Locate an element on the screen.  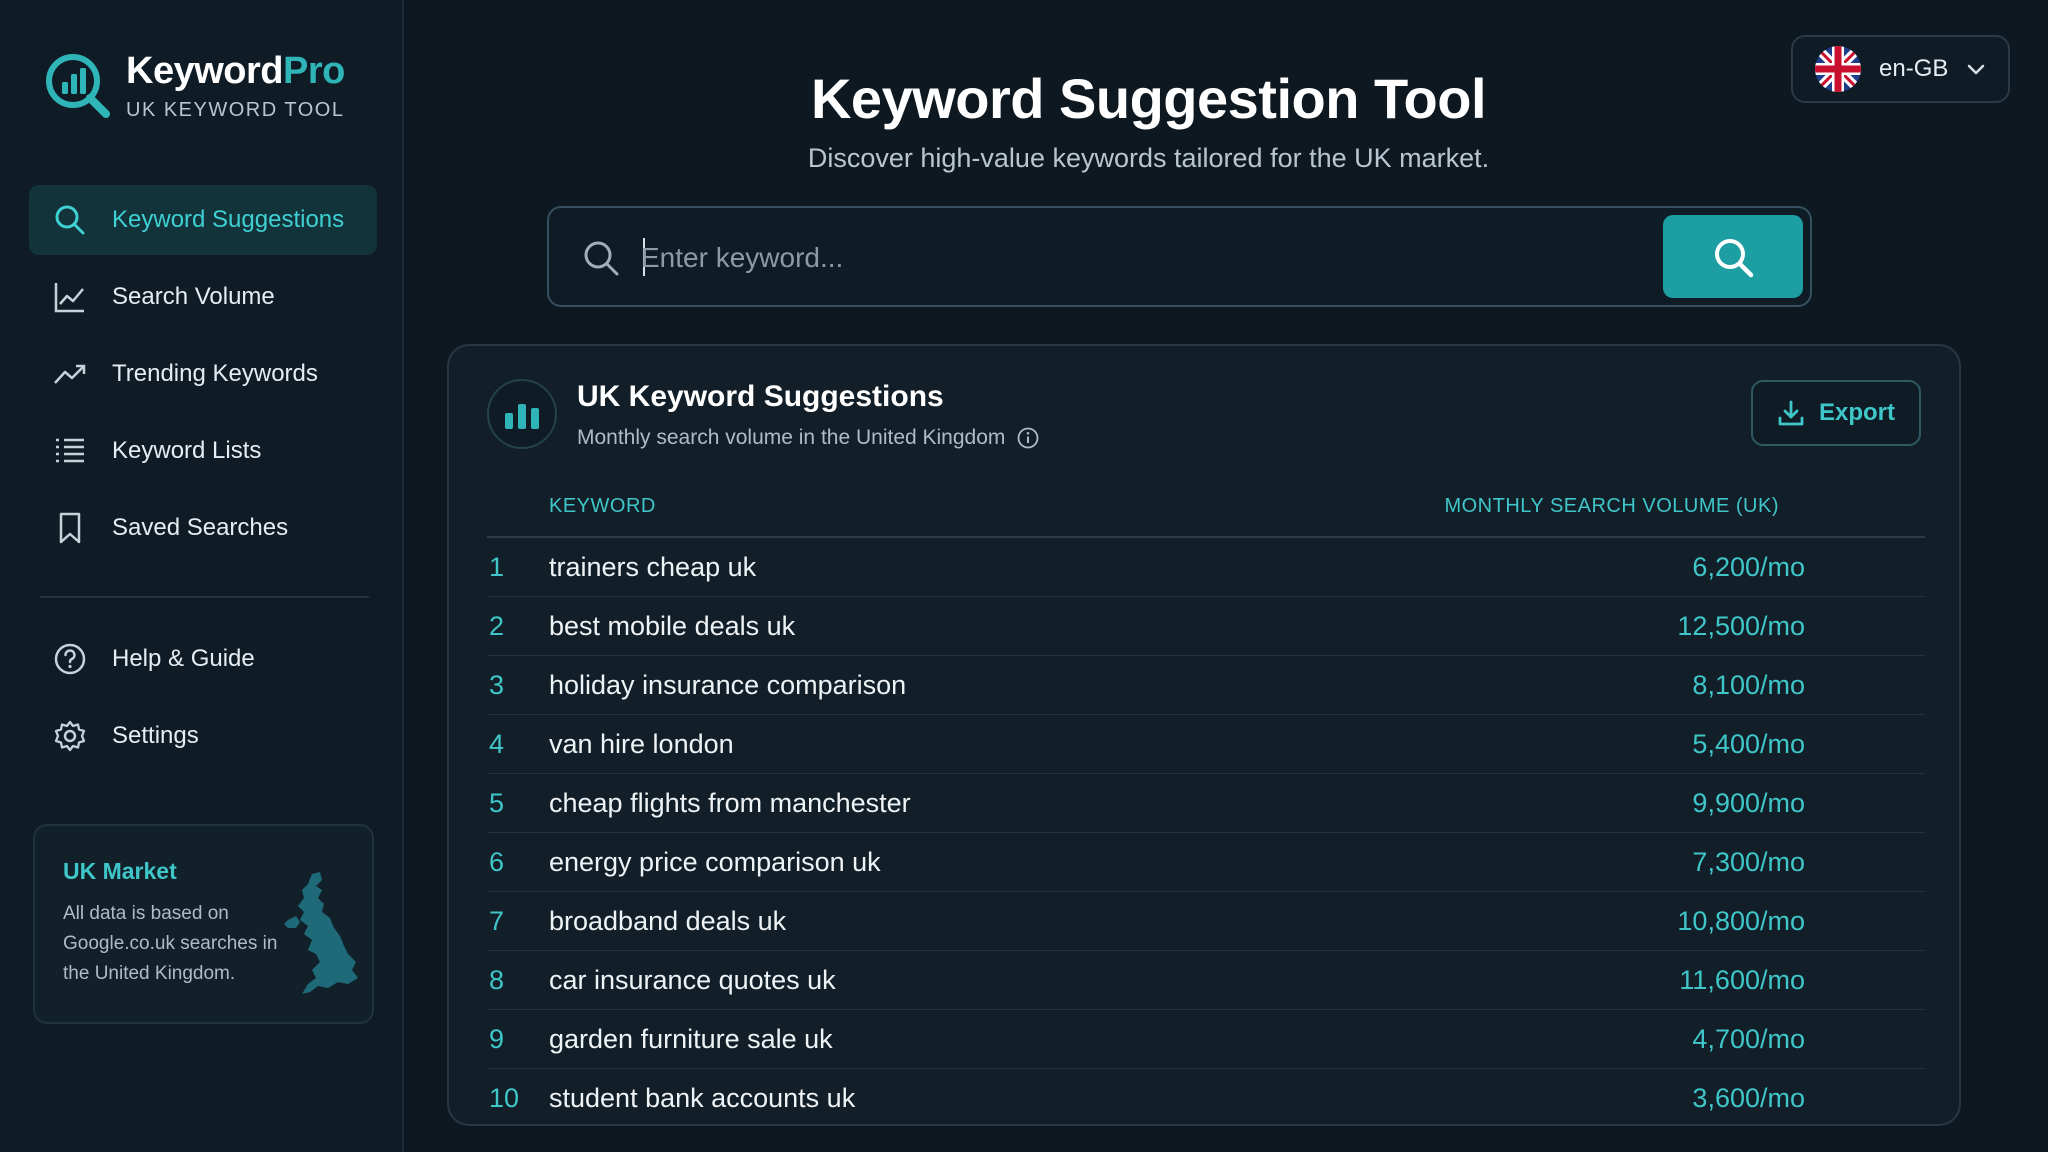
row-volume: 3,600/mo is located at coordinates (1748, 1098).